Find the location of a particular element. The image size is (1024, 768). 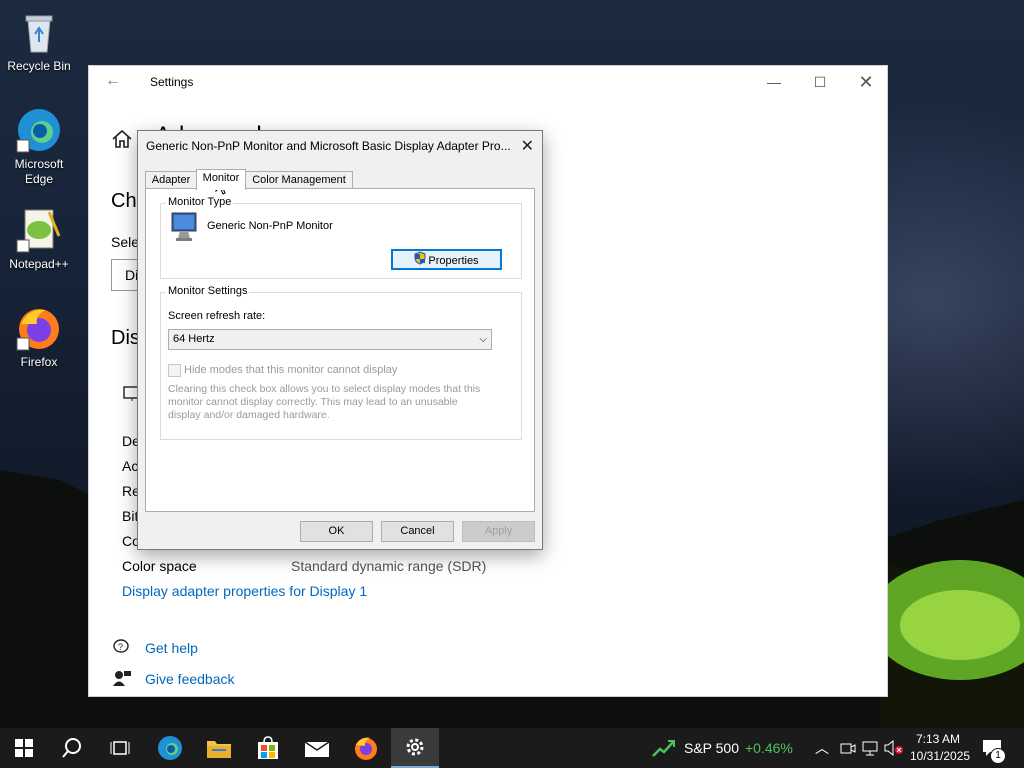

desktop-icon-firefox: Firefox is located at coordinates (39, 337).